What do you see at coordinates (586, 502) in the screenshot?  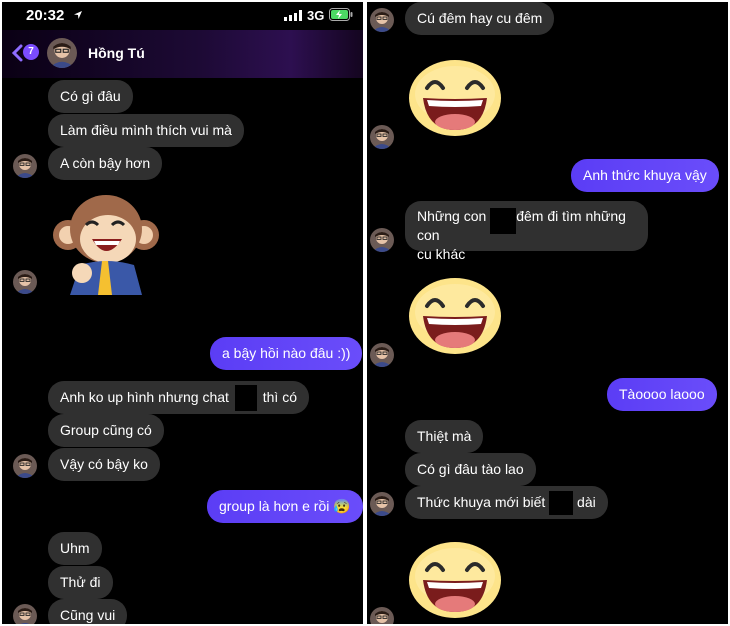 I see `message-text: dài` at bounding box center [586, 502].